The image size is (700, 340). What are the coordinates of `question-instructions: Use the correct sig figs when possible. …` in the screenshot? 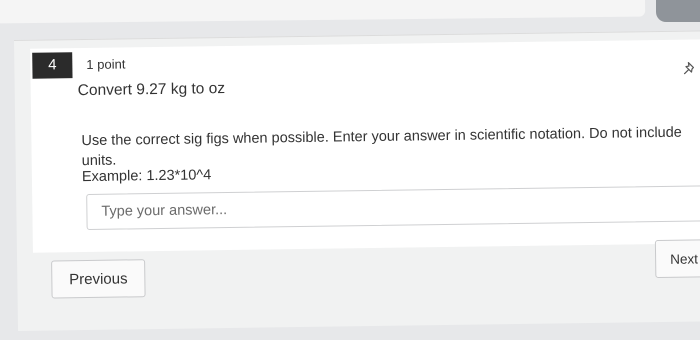 It's located at (381, 147).